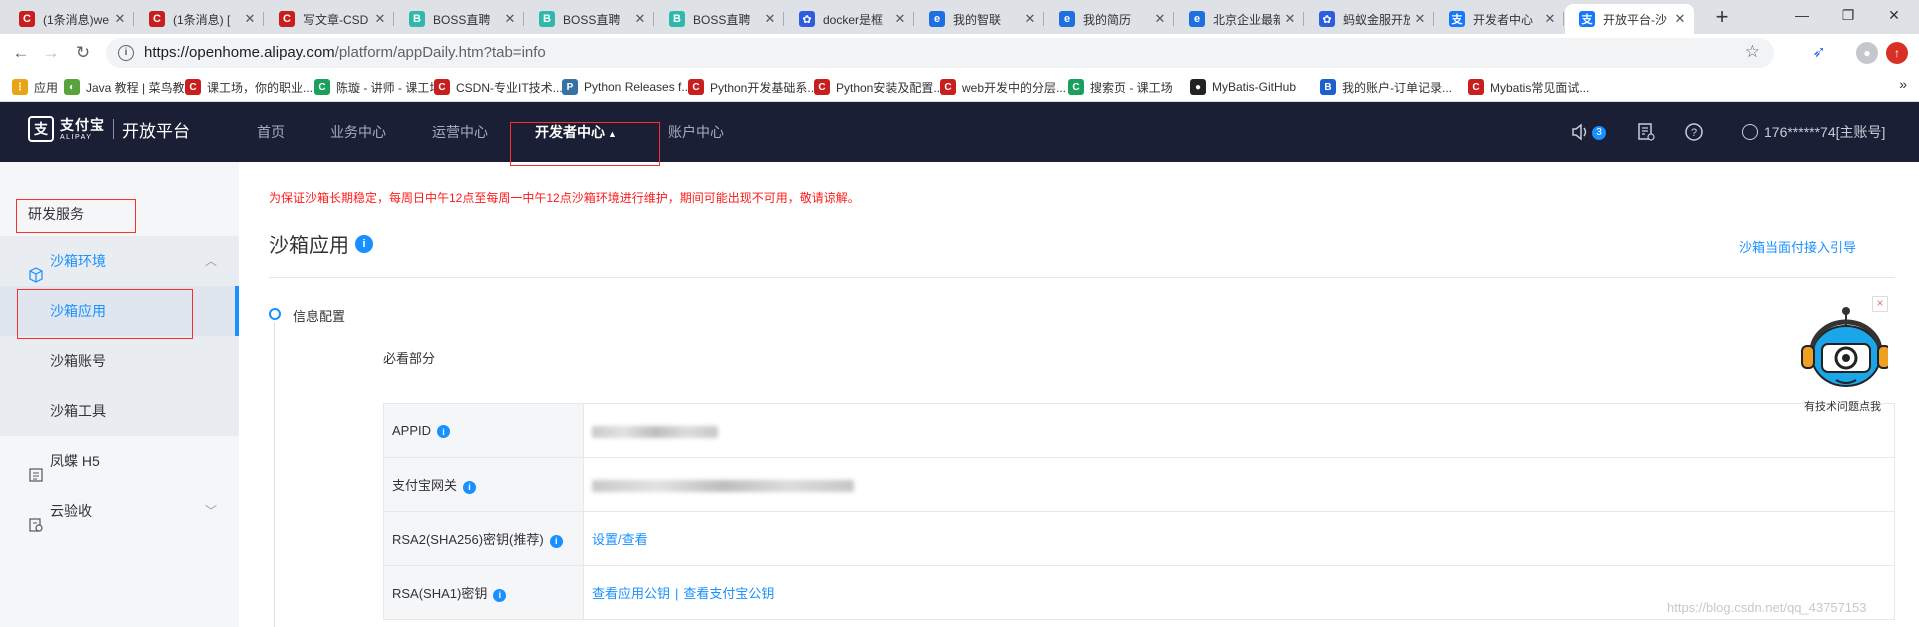 This screenshot has height=627, width=1919. What do you see at coordinates (76, 19) in the screenshot?
I see `tab-title: (1条消息)we` at bounding box center [76, 19].